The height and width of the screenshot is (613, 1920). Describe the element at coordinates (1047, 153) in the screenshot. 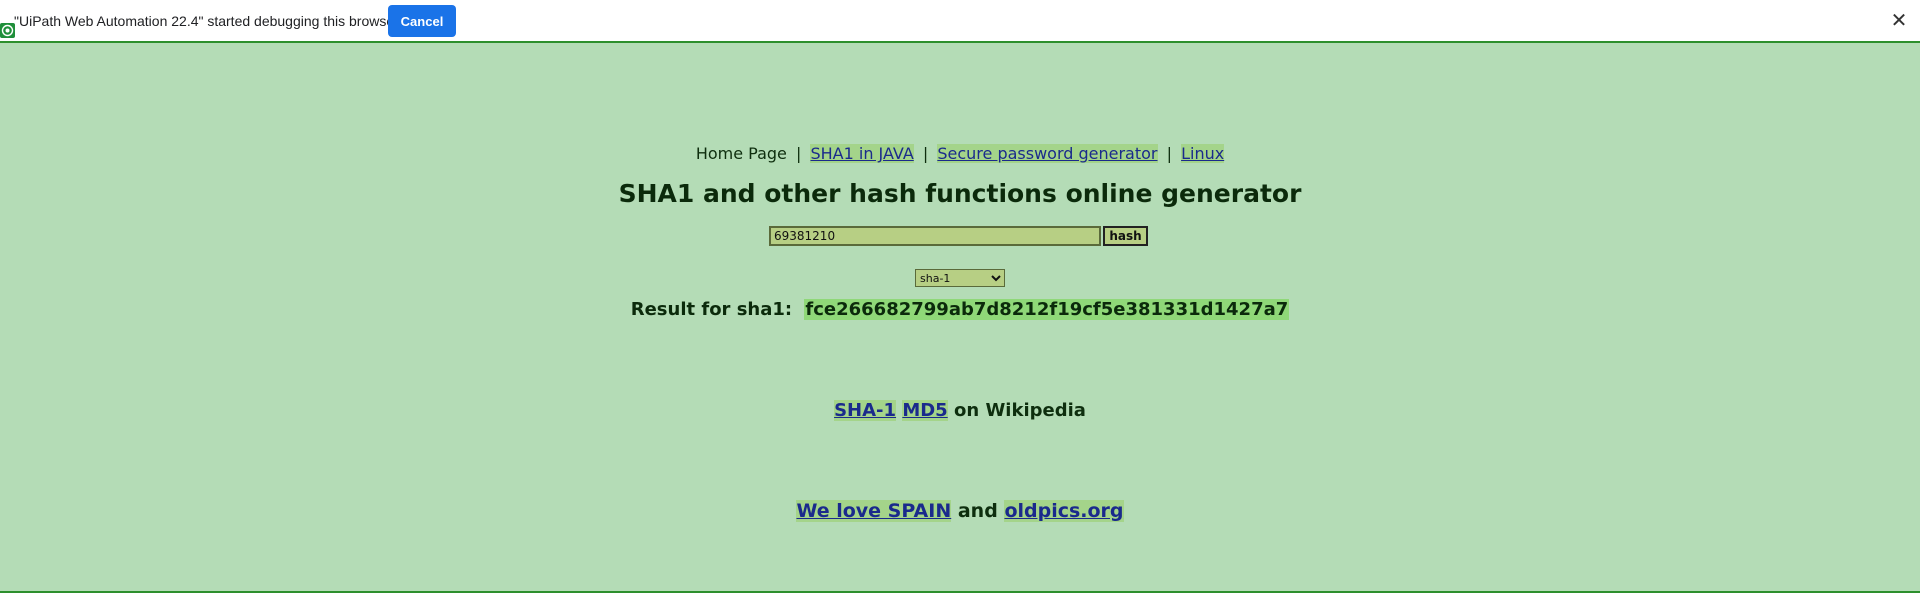

I see `nav-link-password-generator: Secure password generator` at that location.